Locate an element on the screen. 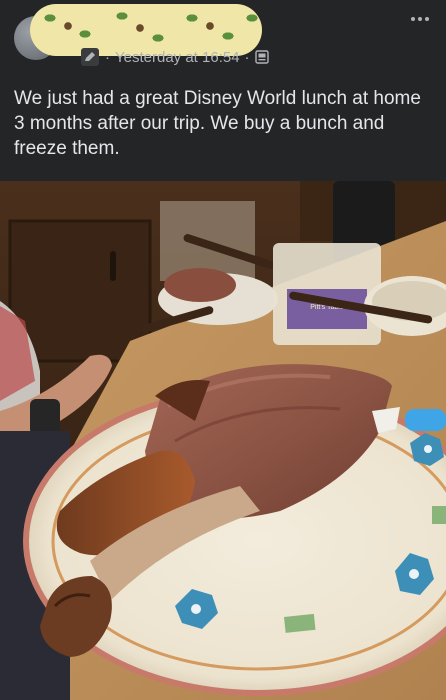 This screenshot has height=700, width=446. post-timestamp: Yesterday at 16:54 is located at coordinates (177, 57).